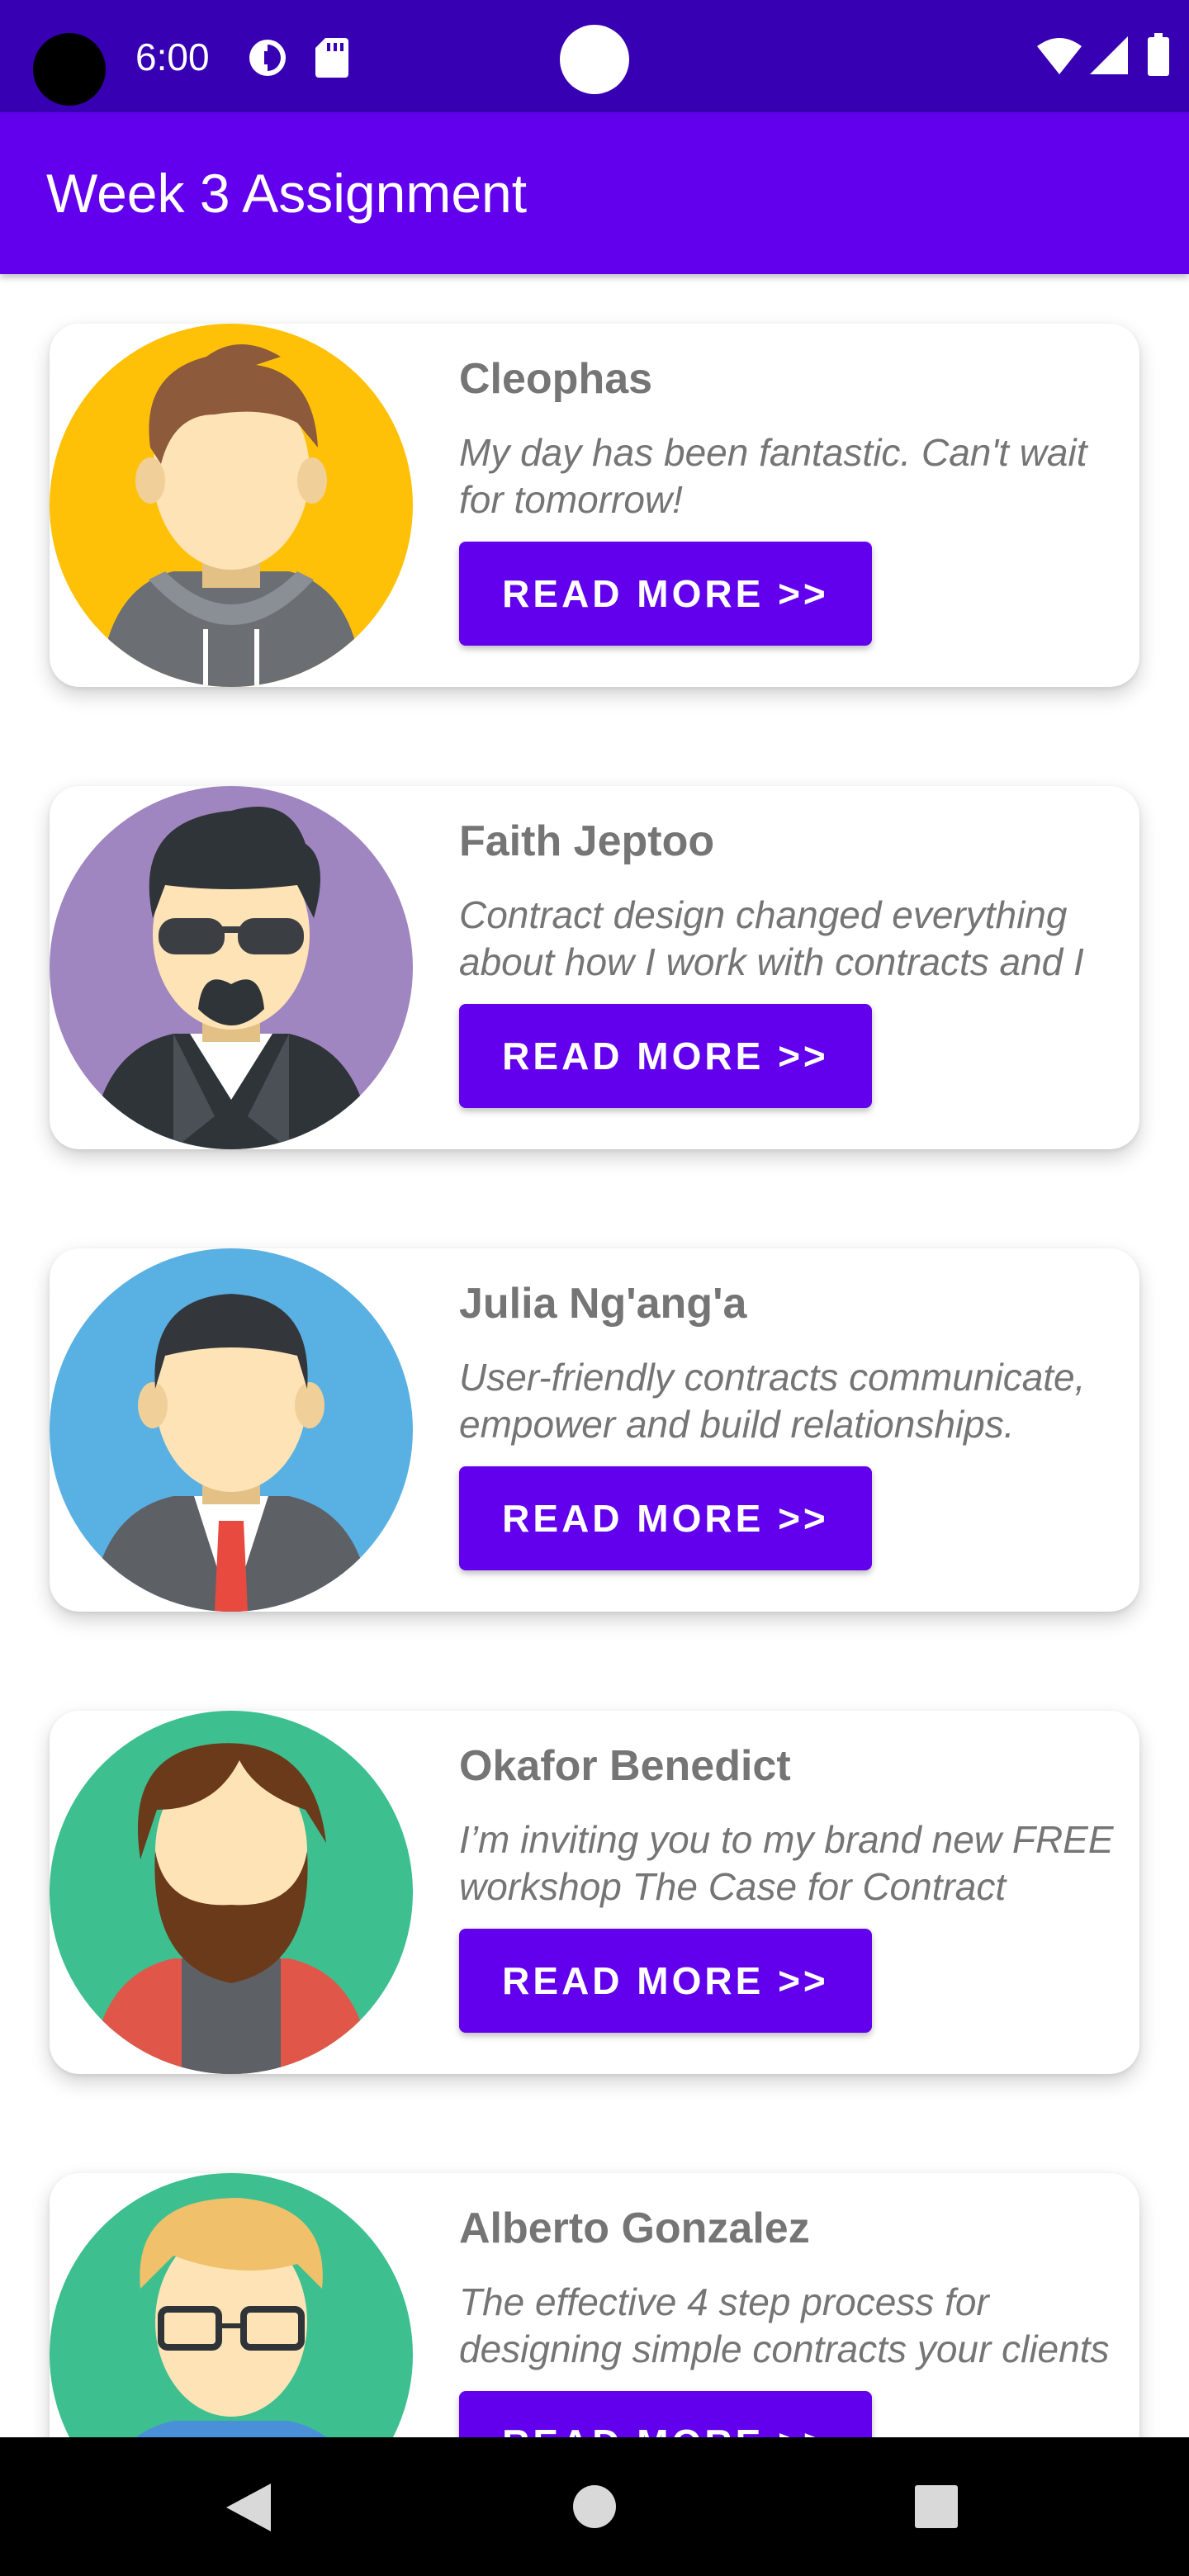  I want to click on recents-icon, so click(936, 2506).